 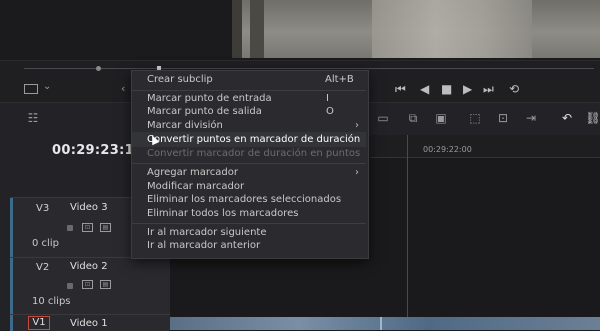 I want to click on menu-item-marcar-entrada: Marcar punto de entrada, so click(x=209, y=98).